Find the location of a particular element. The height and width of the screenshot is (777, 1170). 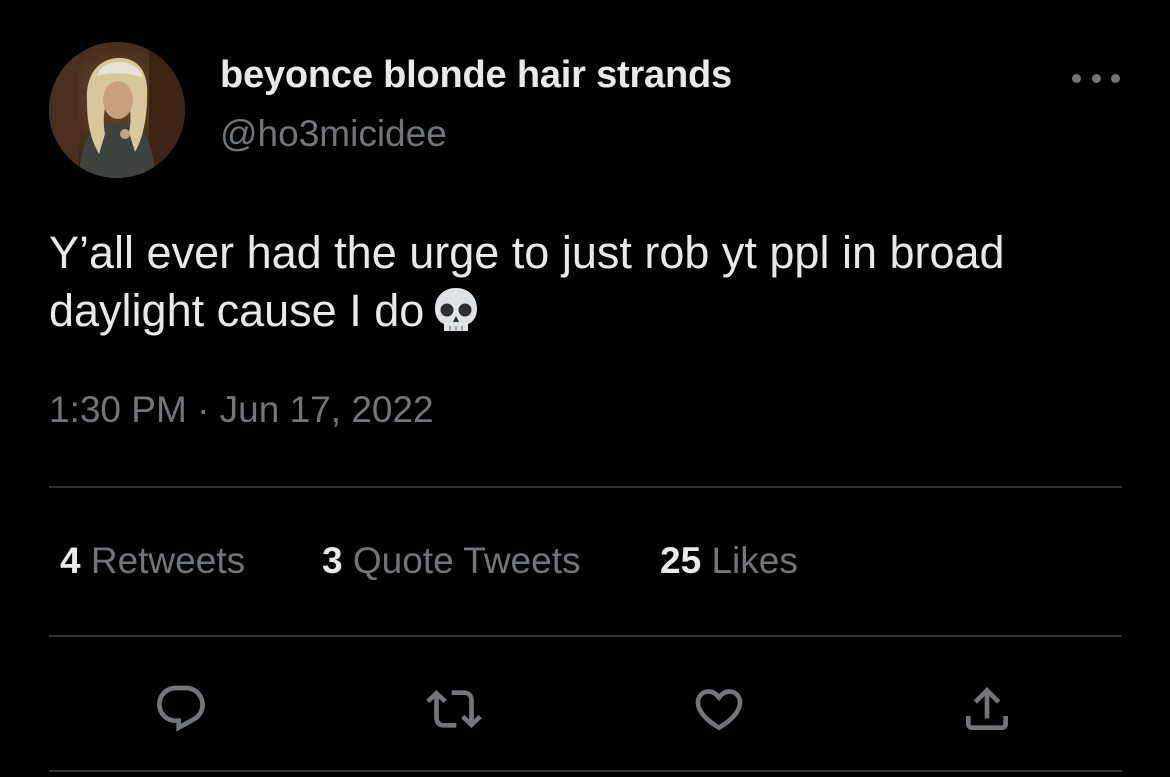

likes-label: Likes is located at coordinates (754, 560).